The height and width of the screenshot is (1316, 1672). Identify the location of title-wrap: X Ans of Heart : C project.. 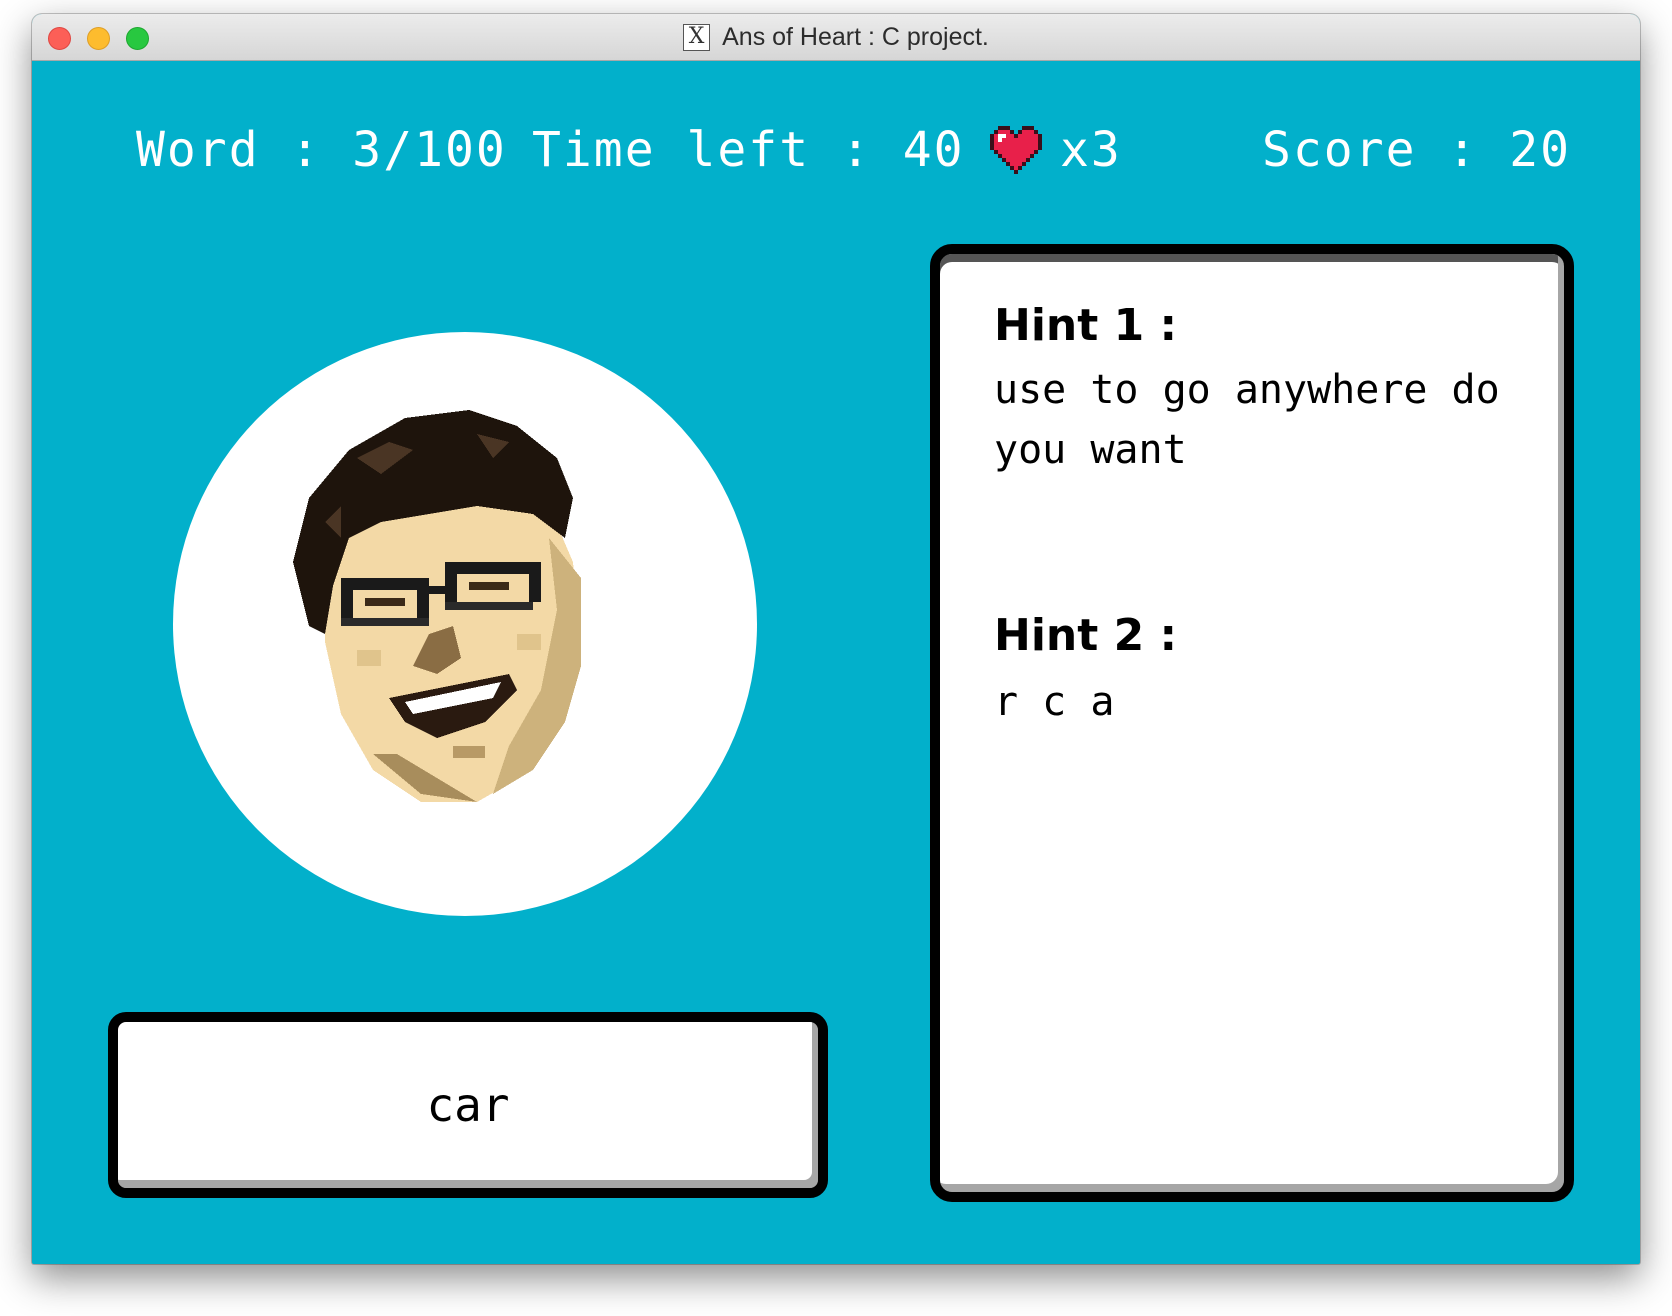
(836, 37).